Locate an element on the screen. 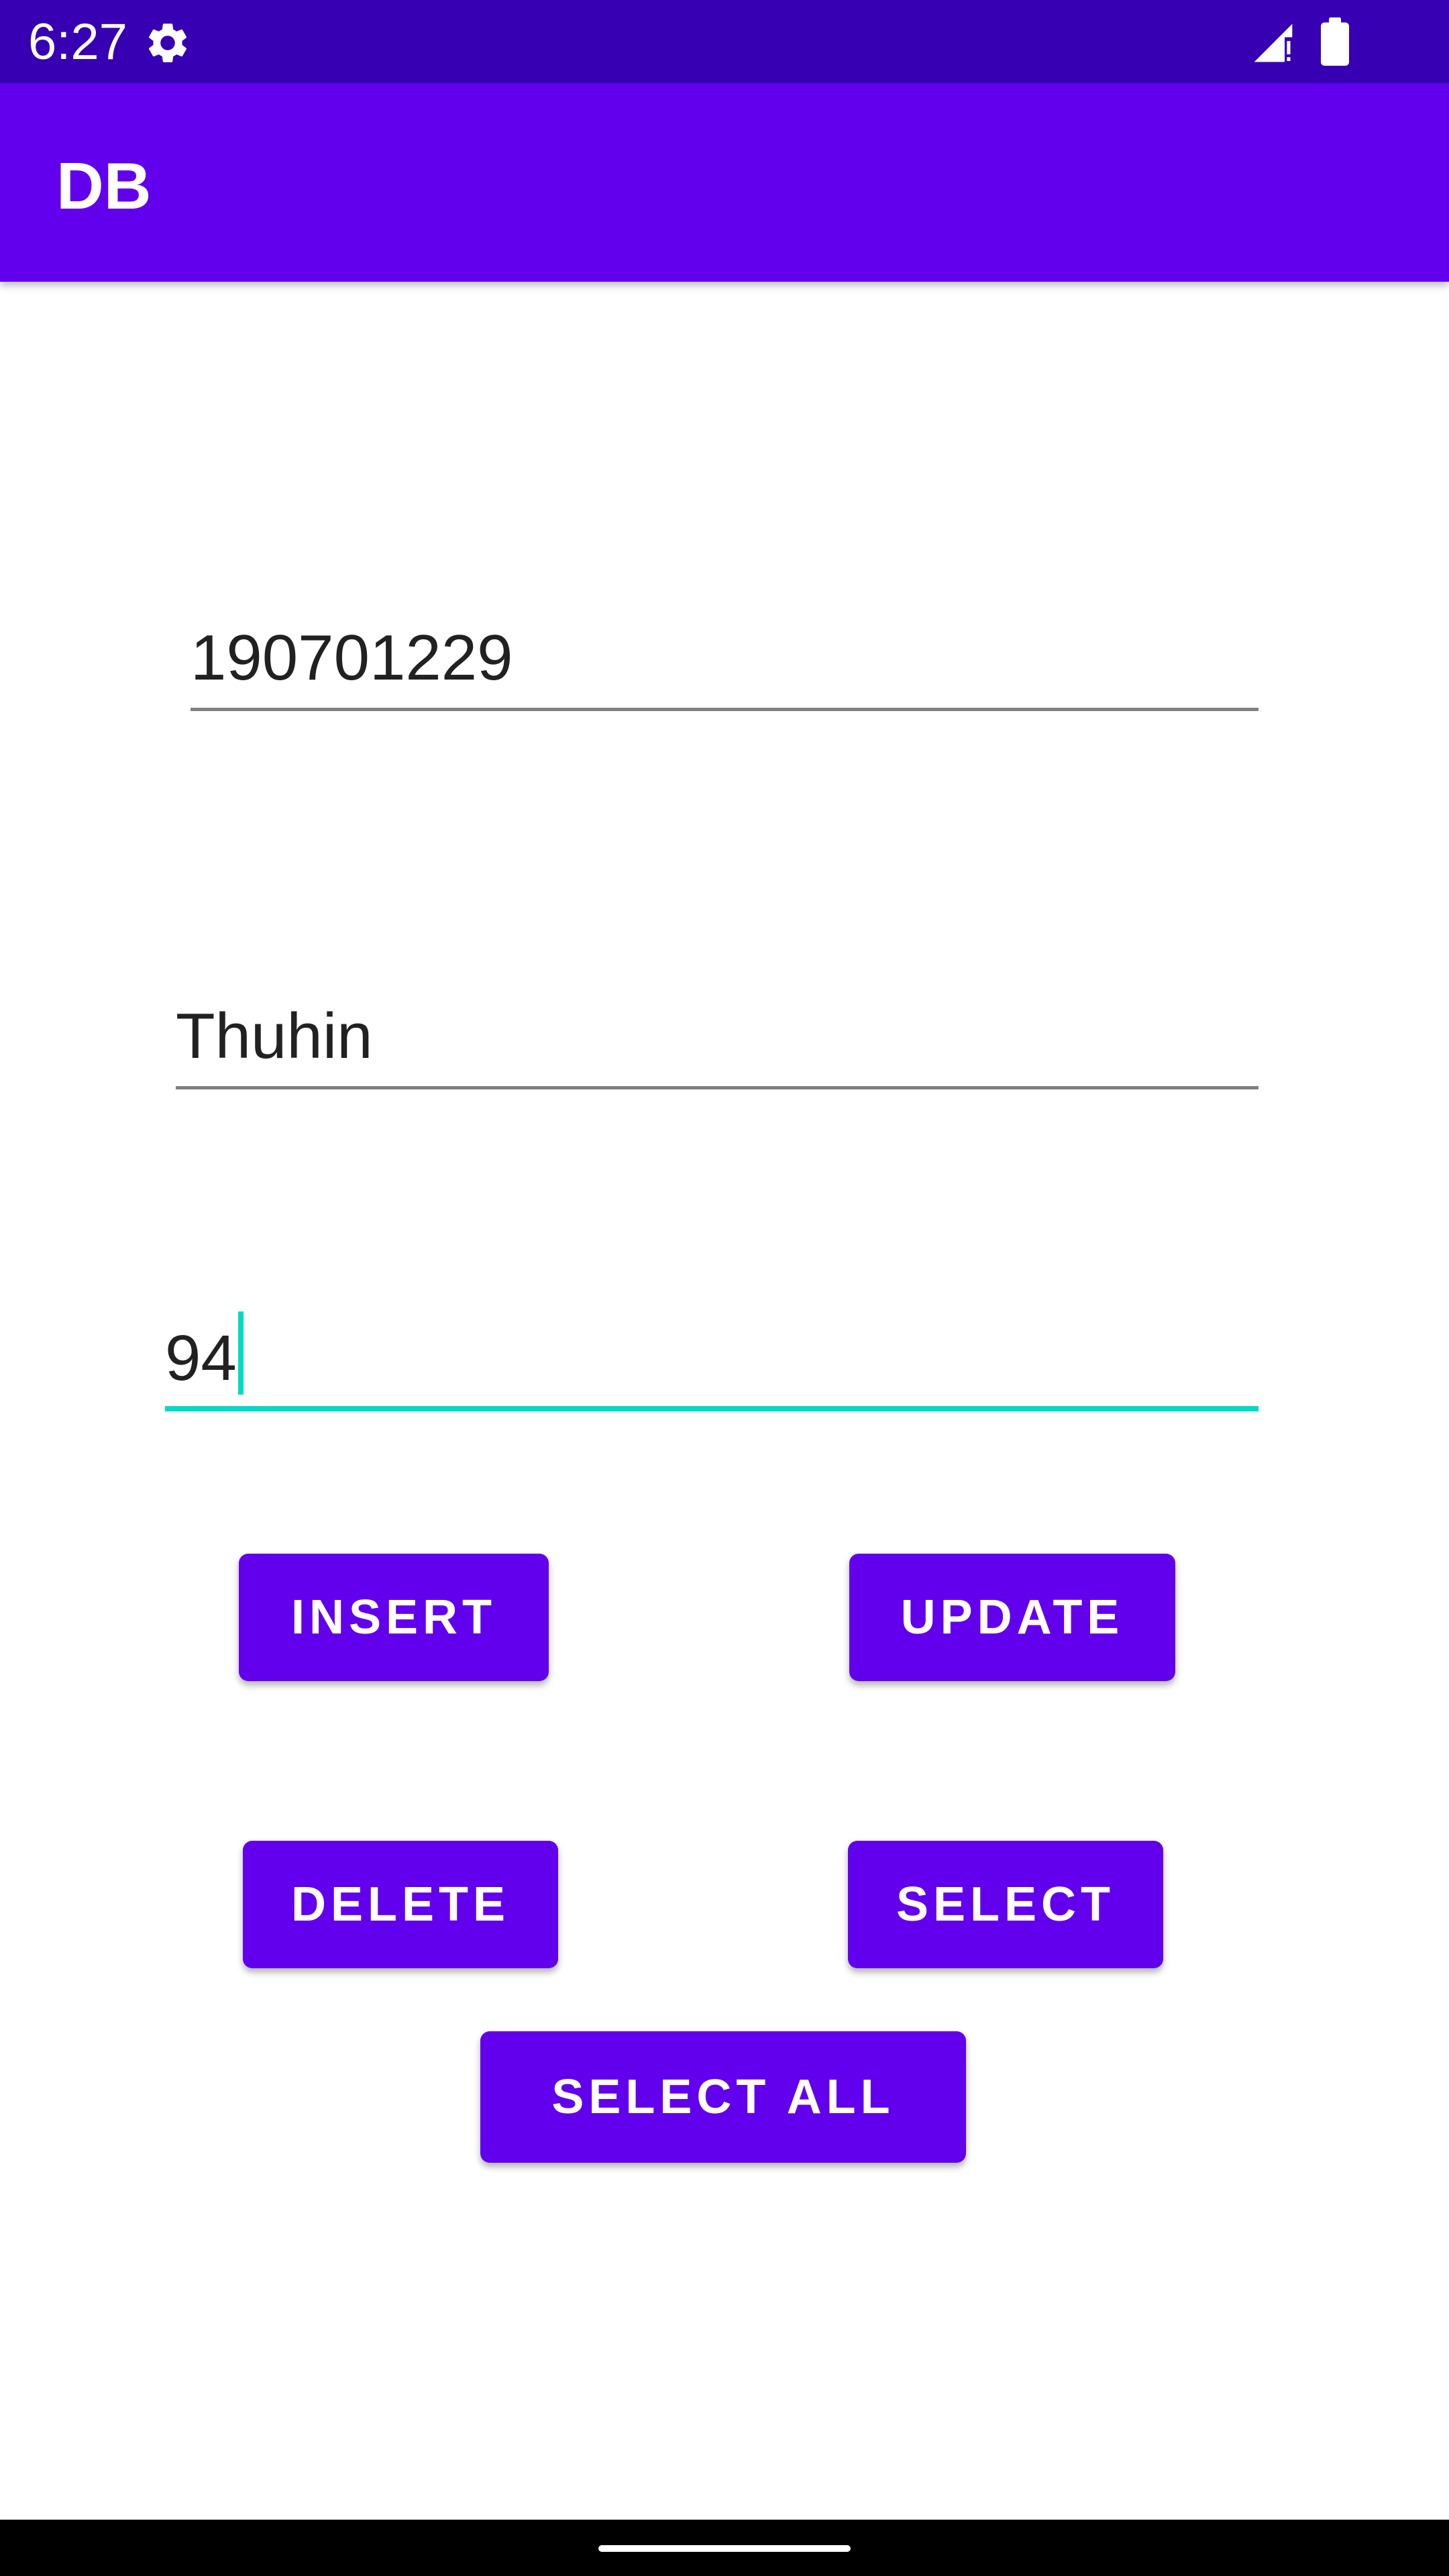 The image size is (1449, 2576). marks-field-value: 94 is located at coordinates (201, 1358).